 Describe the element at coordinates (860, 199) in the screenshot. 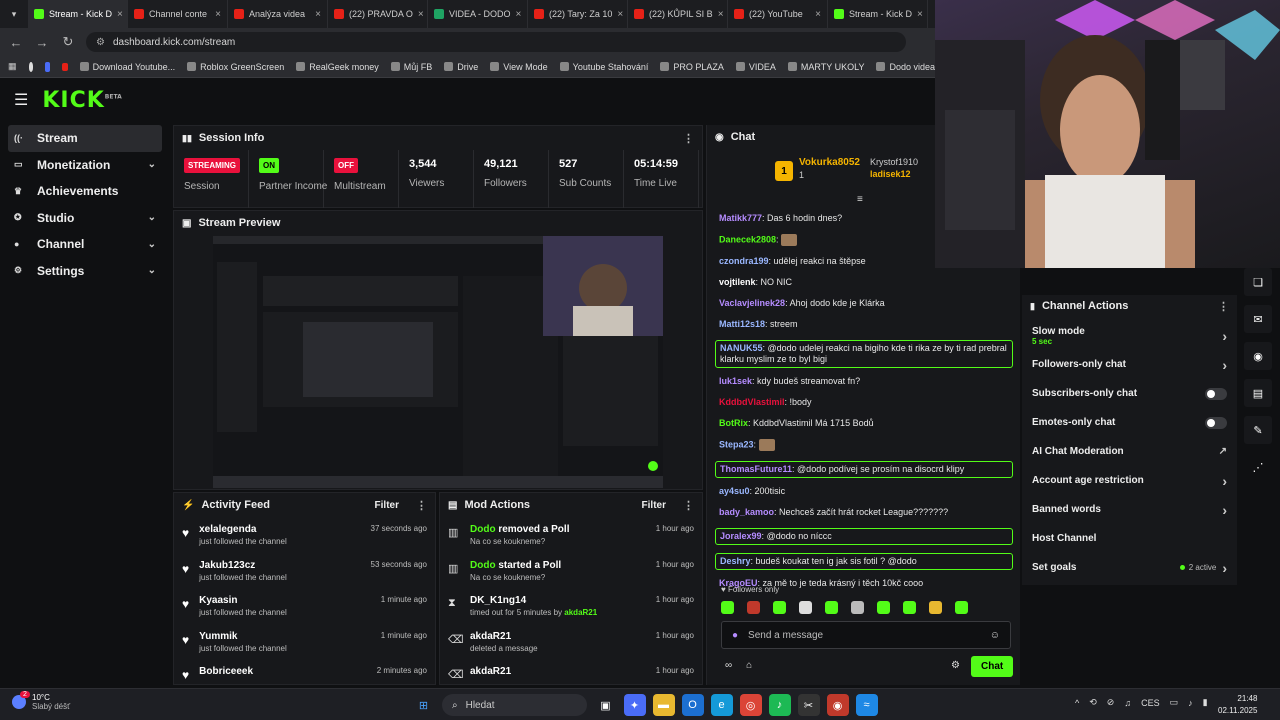

I see `pinned-toggle-icon: ≡` at that location.